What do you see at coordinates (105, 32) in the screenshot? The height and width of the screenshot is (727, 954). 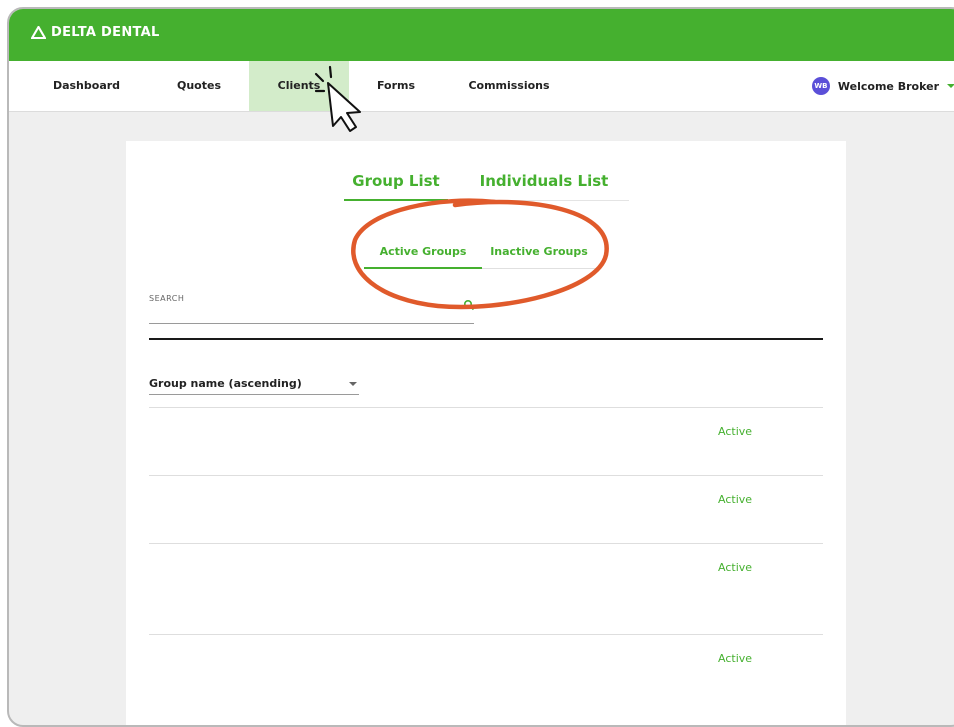 I see `brand-name: DELTA DENTAL` at bounding box center [105, 32].